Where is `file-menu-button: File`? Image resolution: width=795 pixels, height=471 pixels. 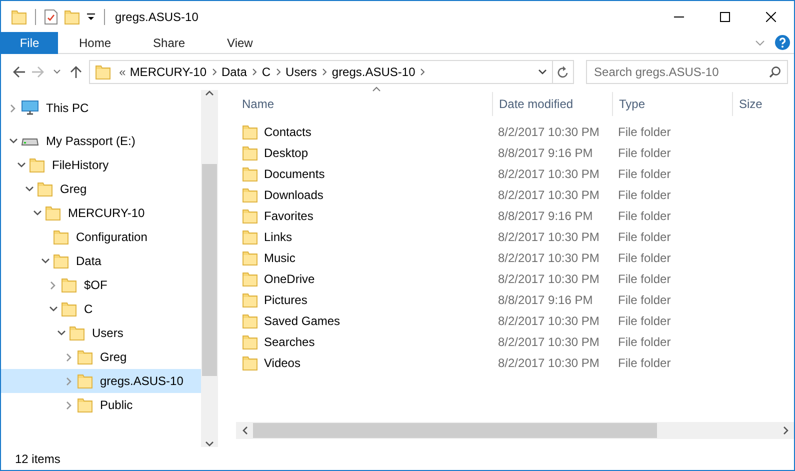 file-menu-button: File is located at coordinates (29, 43).